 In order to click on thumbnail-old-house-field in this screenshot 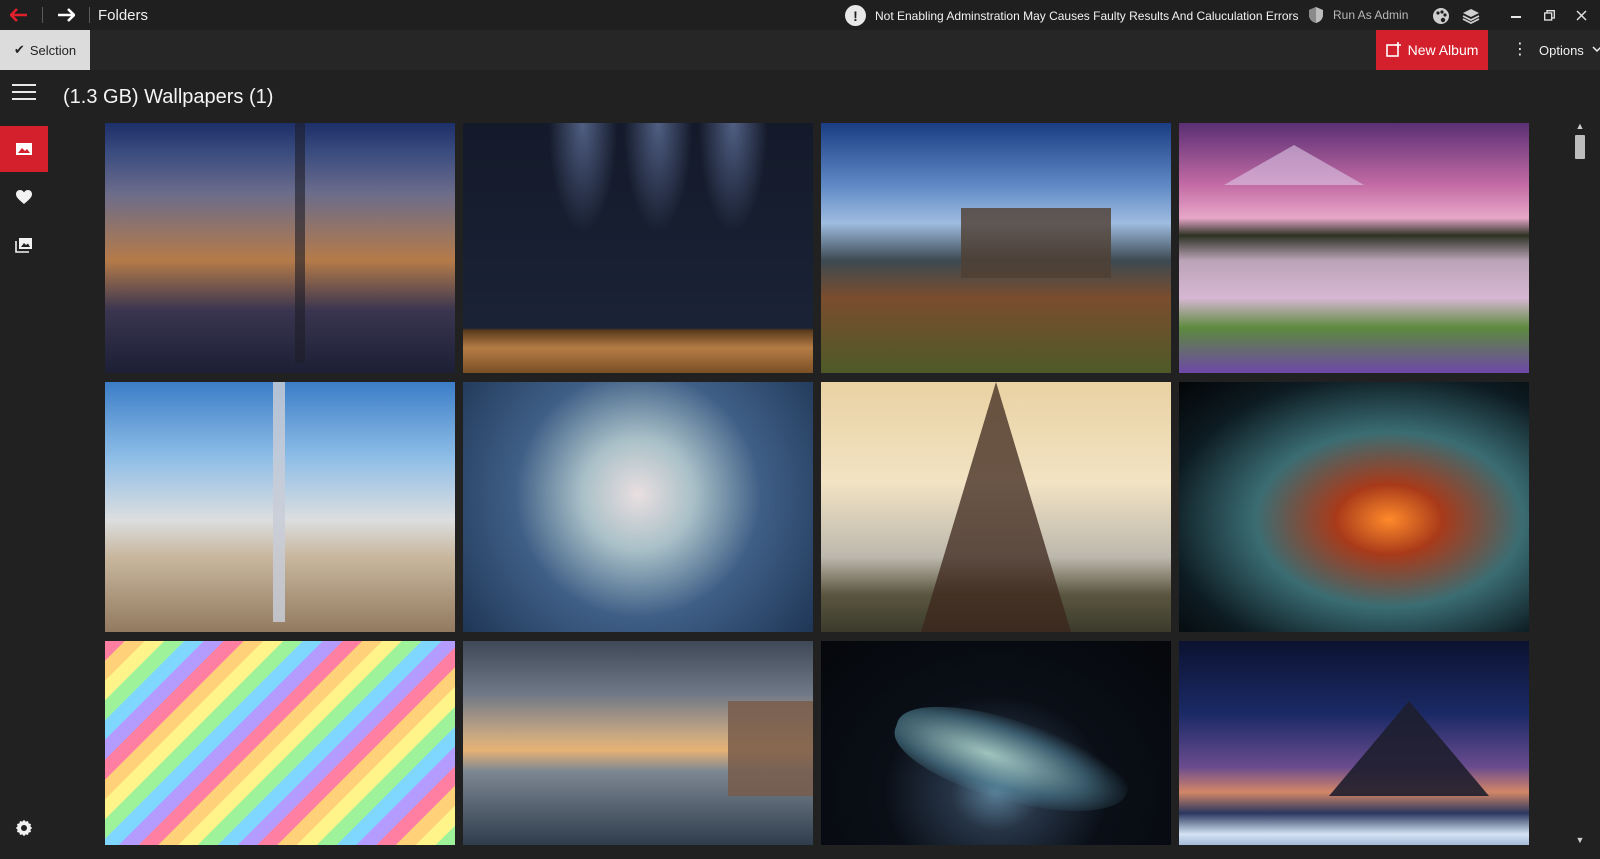, I will do `click(996, 248)`.